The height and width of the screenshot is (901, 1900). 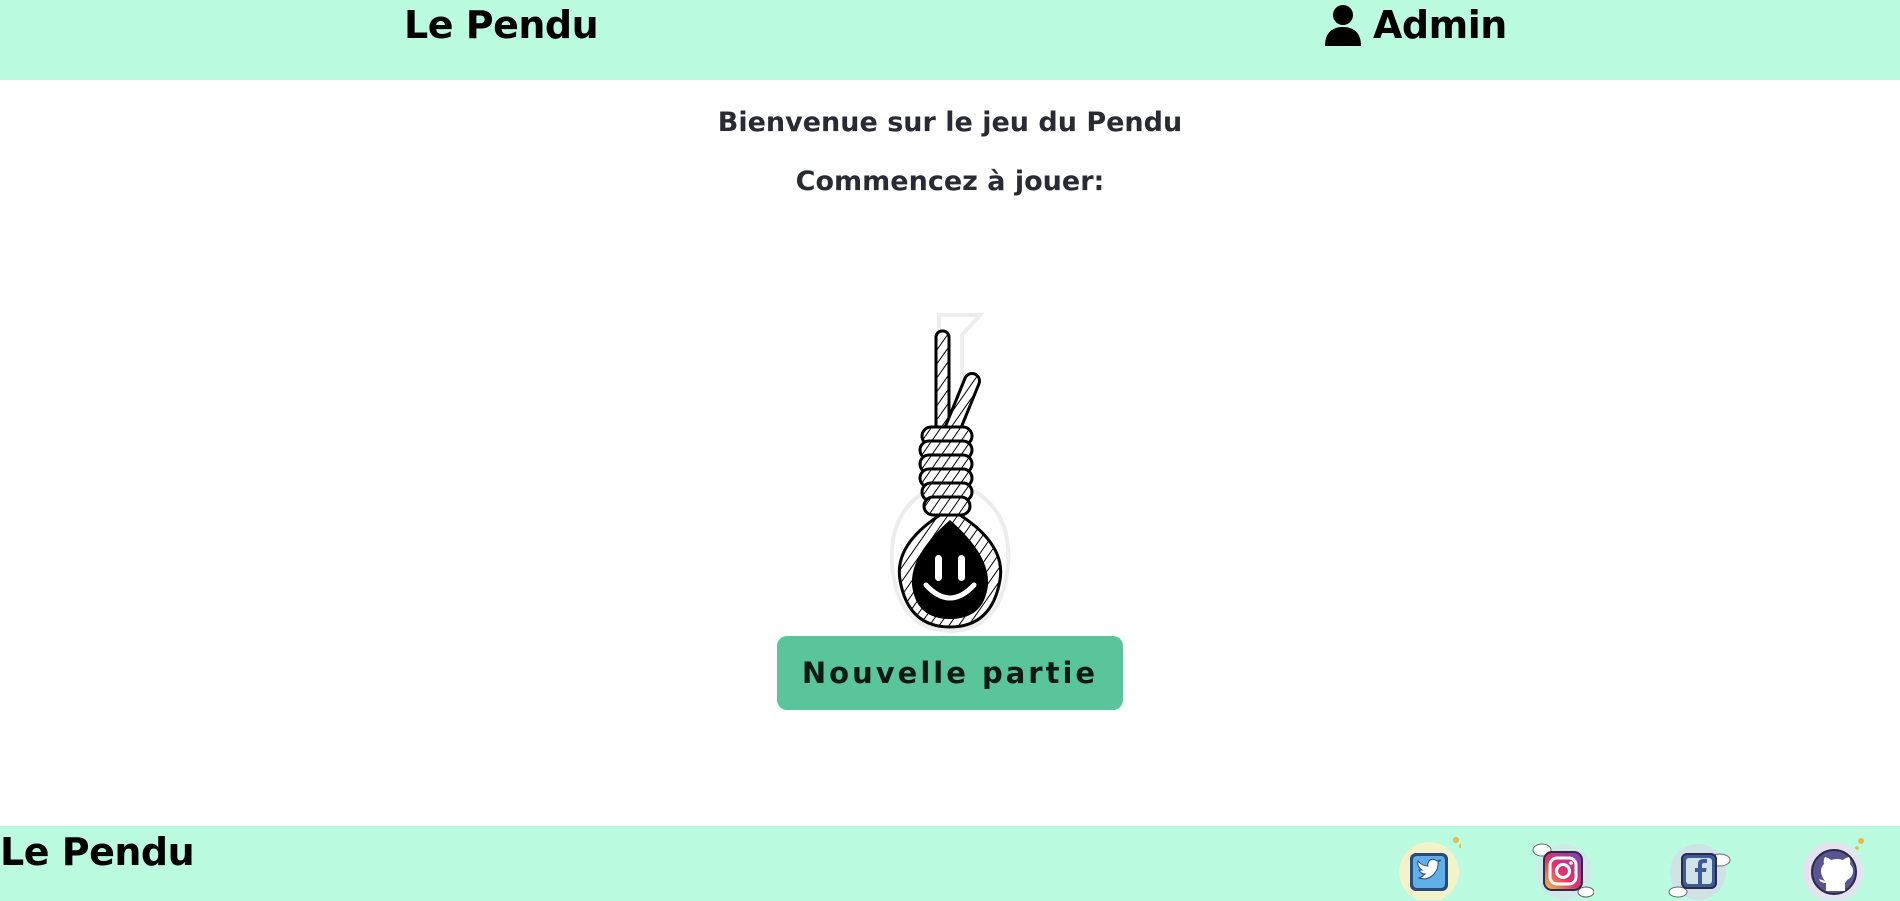 I want to click on noose-icon, so click(x=950, y=473).